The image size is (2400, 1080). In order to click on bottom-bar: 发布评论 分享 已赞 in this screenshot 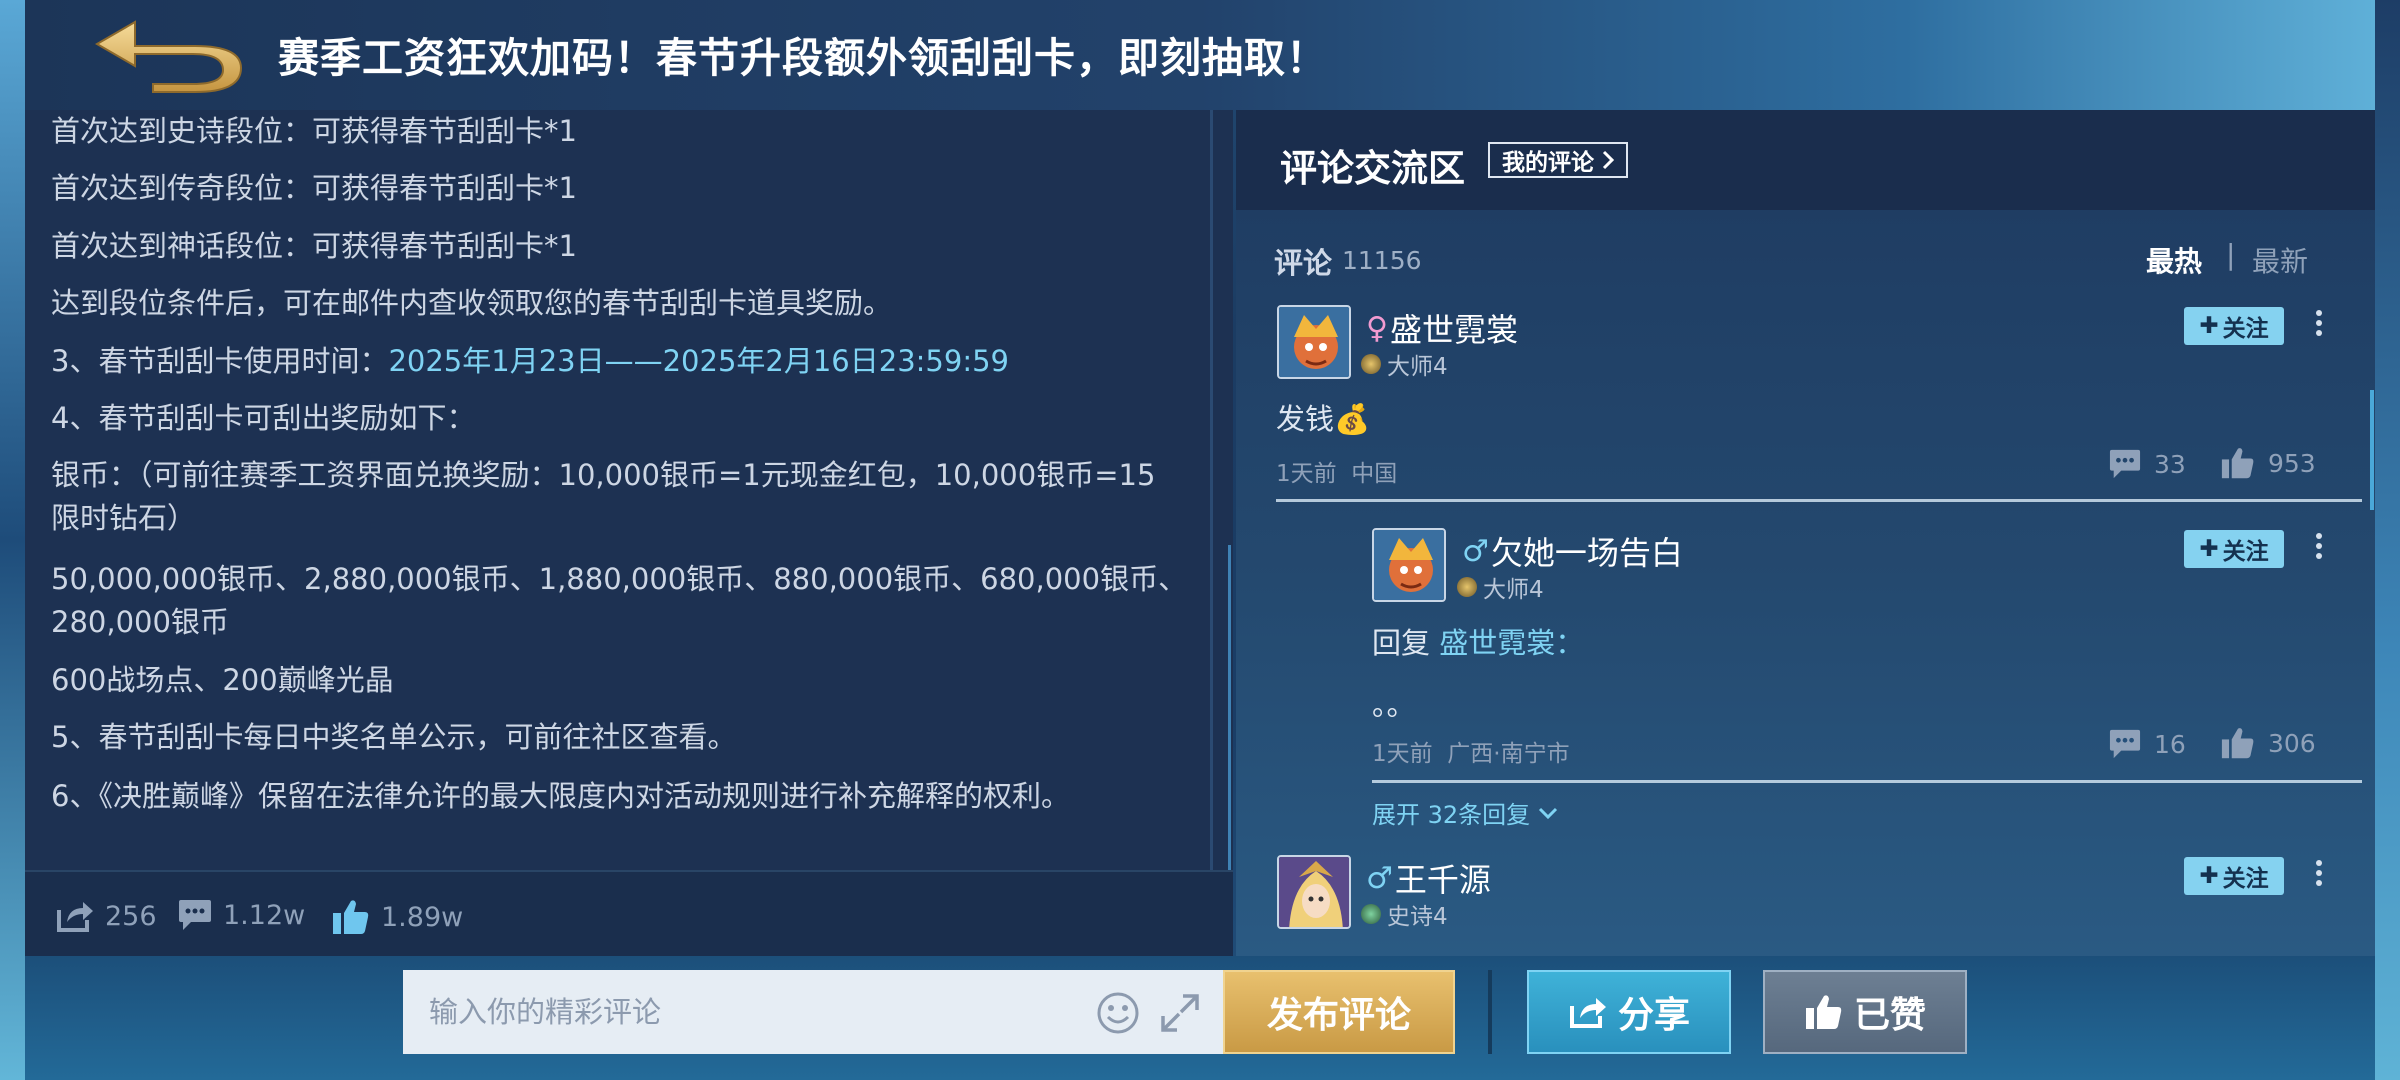, I will do `click(1200, 1018)`.